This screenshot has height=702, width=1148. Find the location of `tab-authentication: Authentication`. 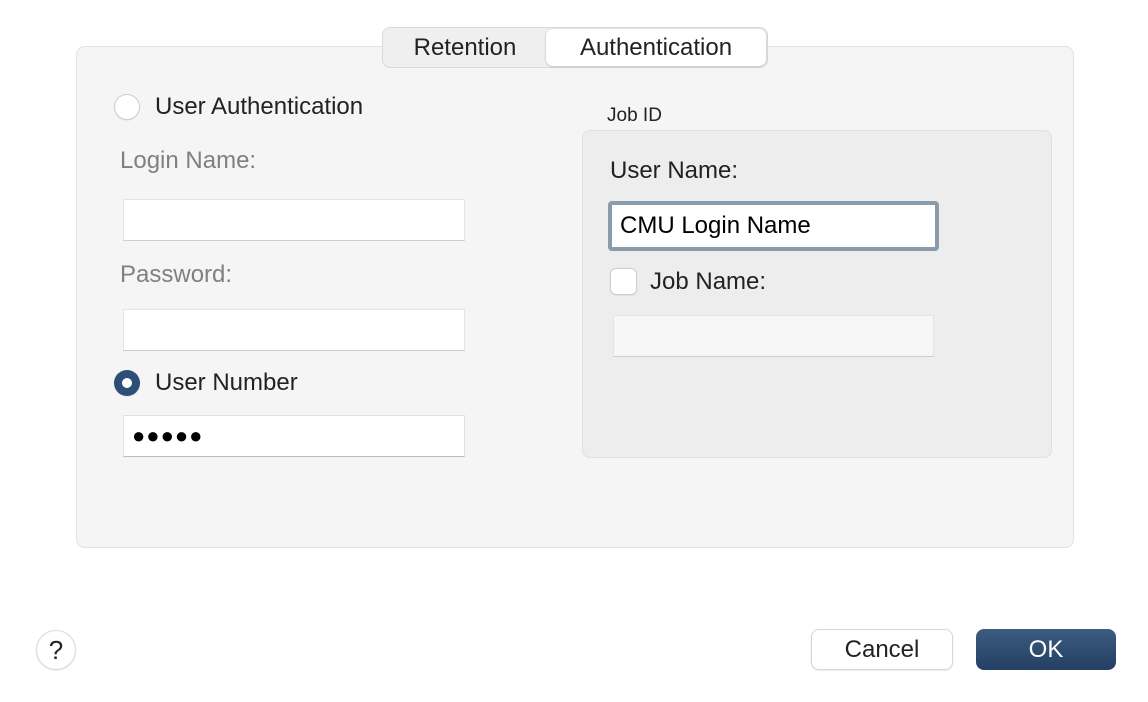

tab-authentication: Authentication is located at coordinates (656, 47).